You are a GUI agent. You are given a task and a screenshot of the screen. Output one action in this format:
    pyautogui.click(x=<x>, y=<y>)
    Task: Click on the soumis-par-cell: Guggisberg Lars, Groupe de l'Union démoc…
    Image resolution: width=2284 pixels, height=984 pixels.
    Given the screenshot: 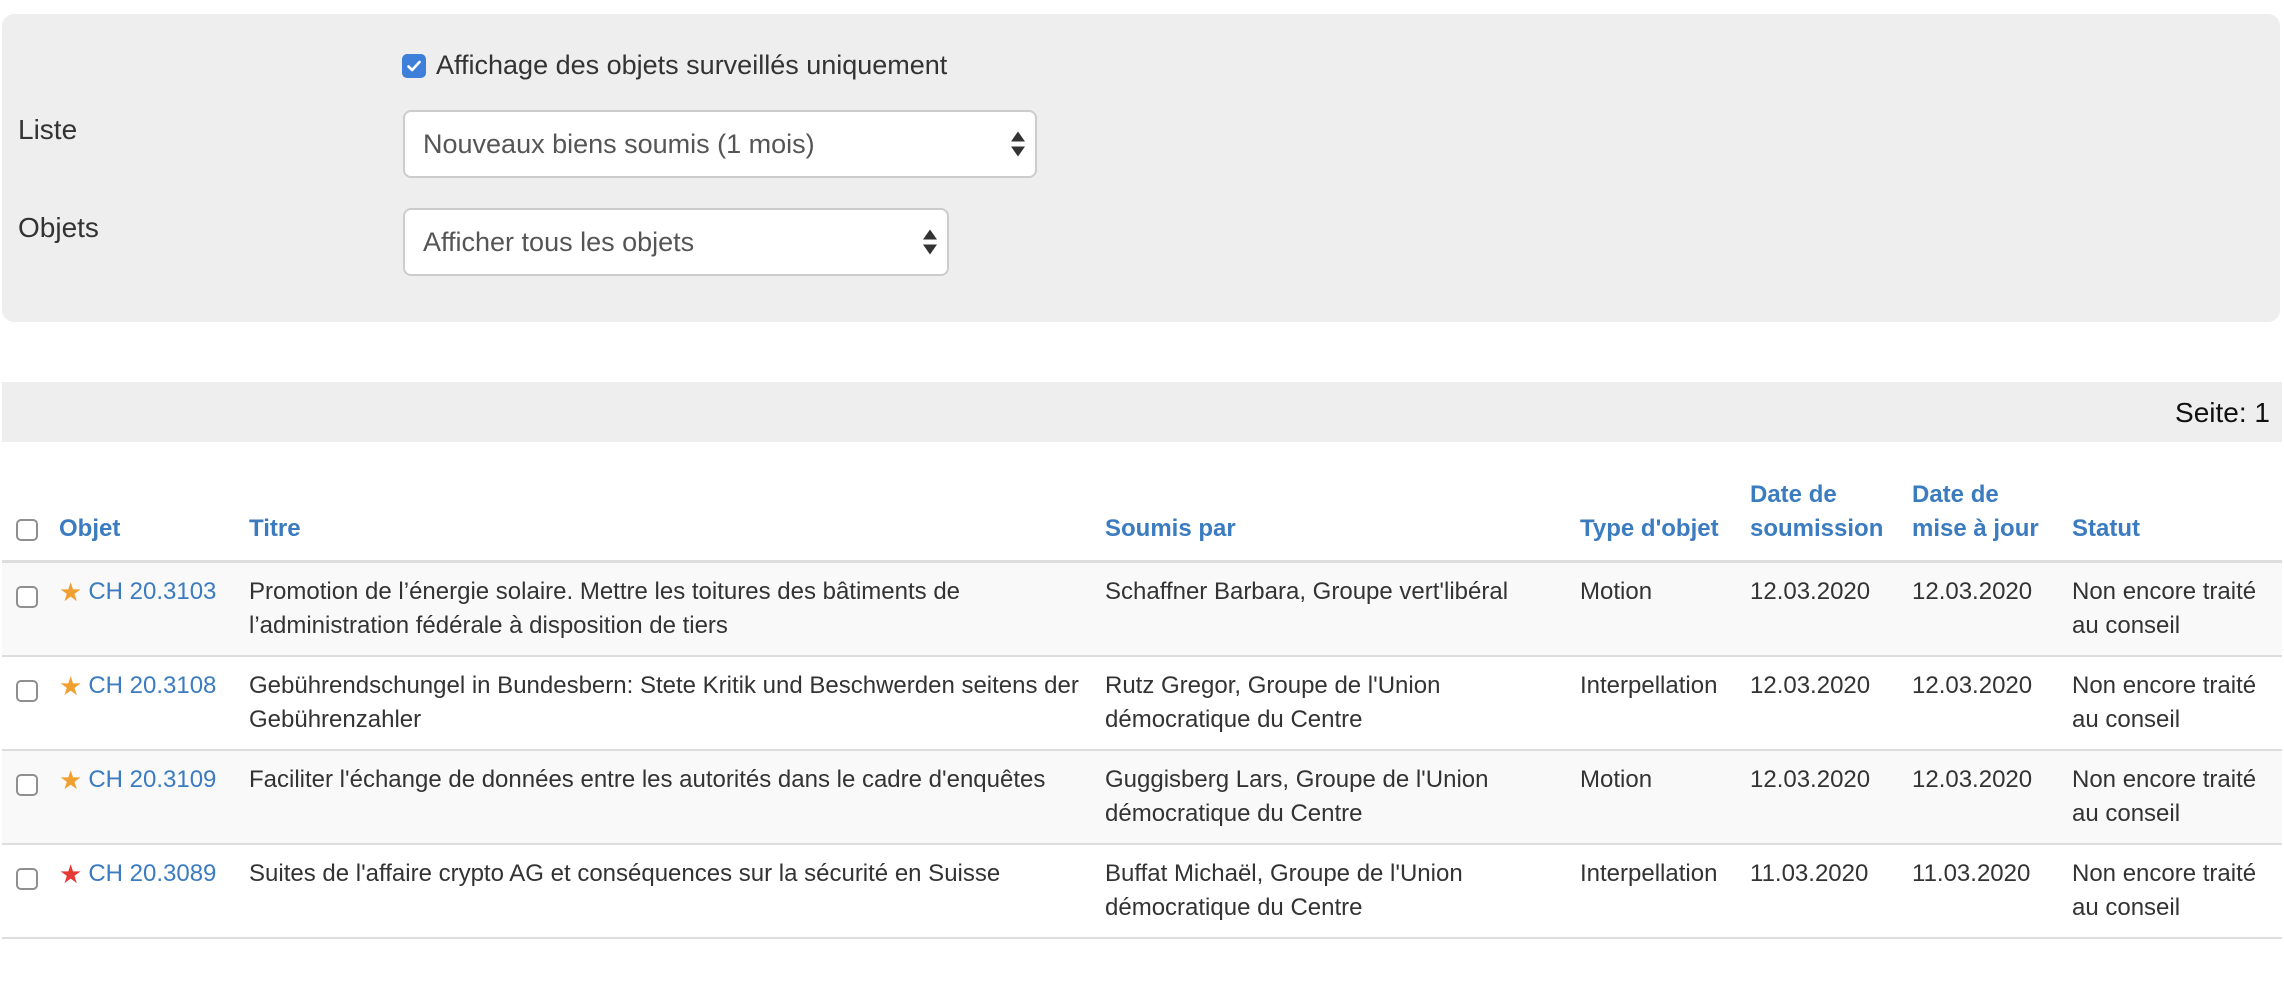 What is the action you would take?
    pyautogui.click(x=1342, y=797)
    